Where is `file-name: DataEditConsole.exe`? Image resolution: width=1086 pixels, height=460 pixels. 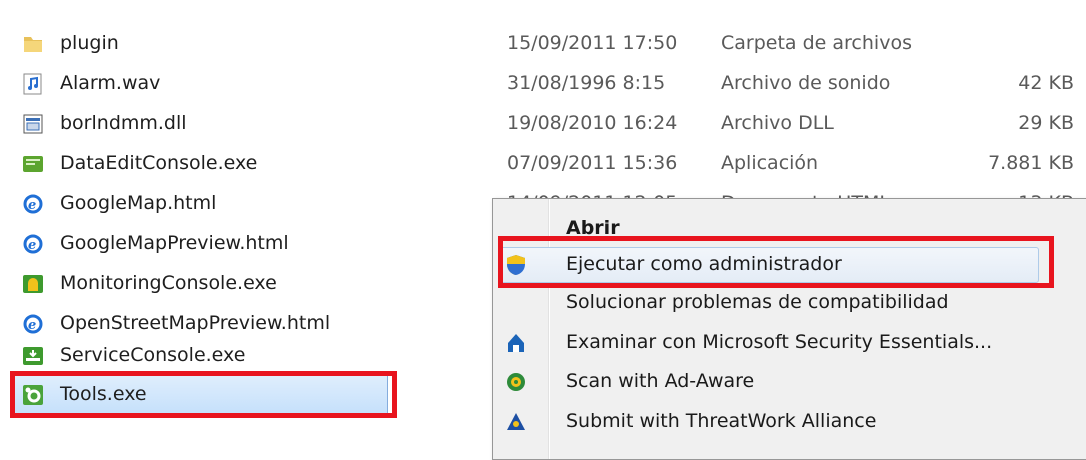
file-name: DataEditConsole.exe is located at coordinates (159, 163).